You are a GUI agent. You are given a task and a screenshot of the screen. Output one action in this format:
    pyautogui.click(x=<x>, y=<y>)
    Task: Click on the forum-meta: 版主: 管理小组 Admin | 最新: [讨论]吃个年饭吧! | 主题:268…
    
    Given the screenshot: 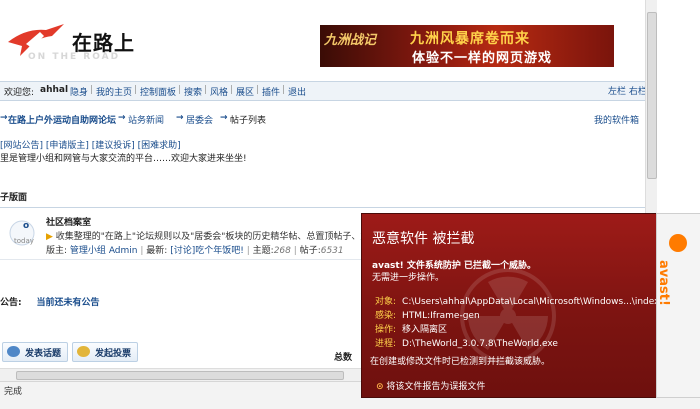 What is the action you would take?
    pyautogui.click(x=195, y=251)
    